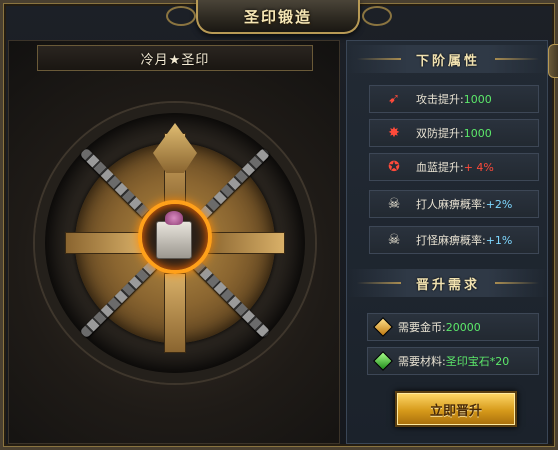  Describe the element at coordinates (477, 361) in the screenshot. I see `req-value: 圣印宝石*20` at that location.